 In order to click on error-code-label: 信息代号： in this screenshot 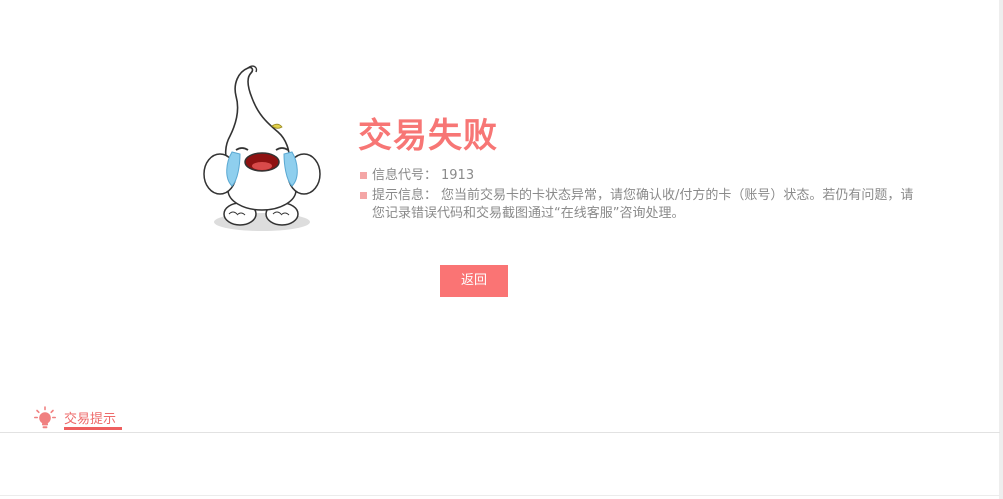, I will do `click(405, 175)`.